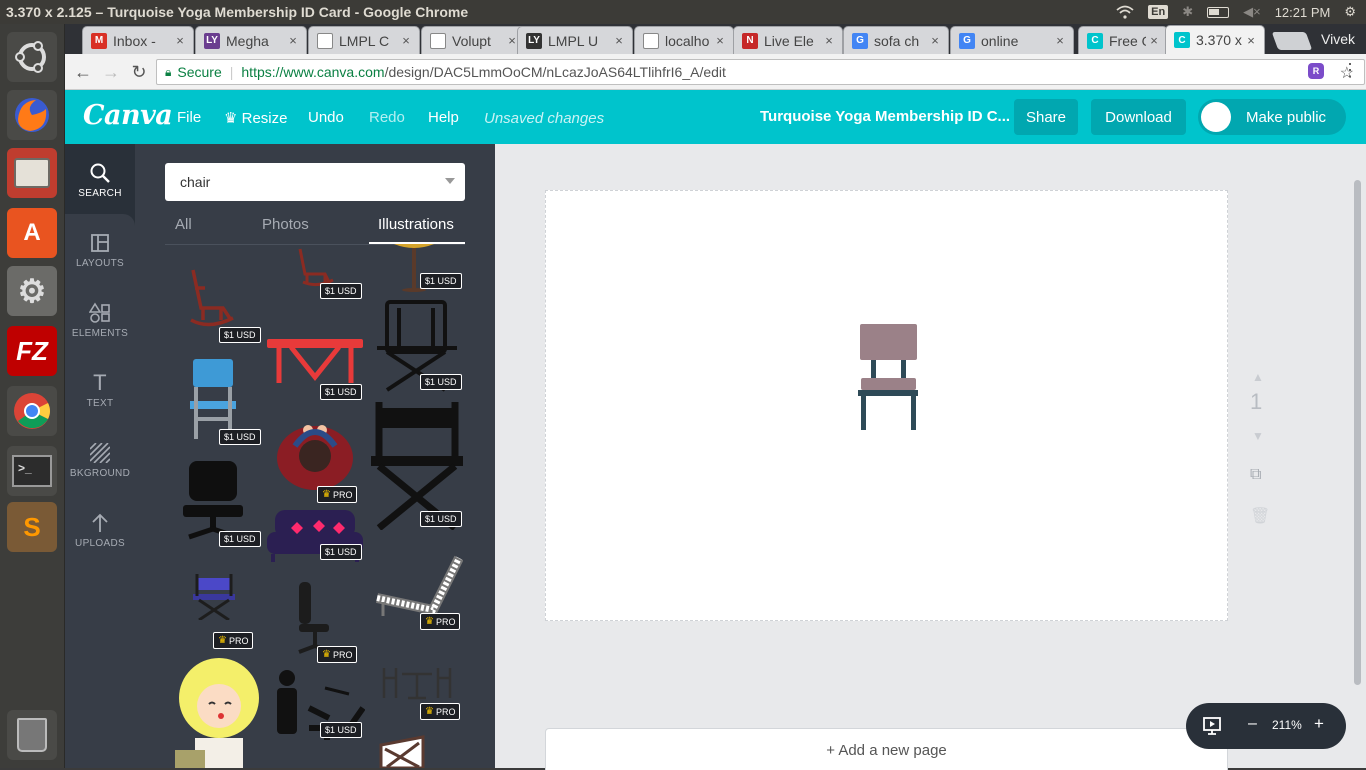  Describe the element at coordinates (100, 319) in the screenshot. I see `rail-elements: ELEMENTS` at that location.